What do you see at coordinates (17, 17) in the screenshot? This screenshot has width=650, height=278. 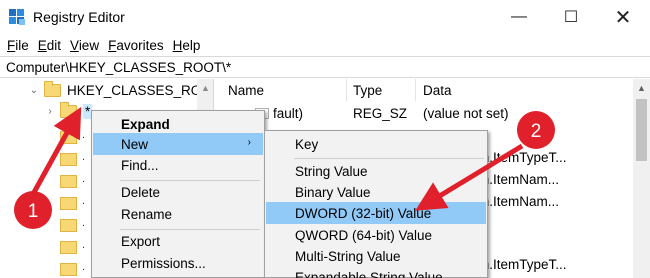 I see `registry-editor-icon` at bounding box center [17, 17].